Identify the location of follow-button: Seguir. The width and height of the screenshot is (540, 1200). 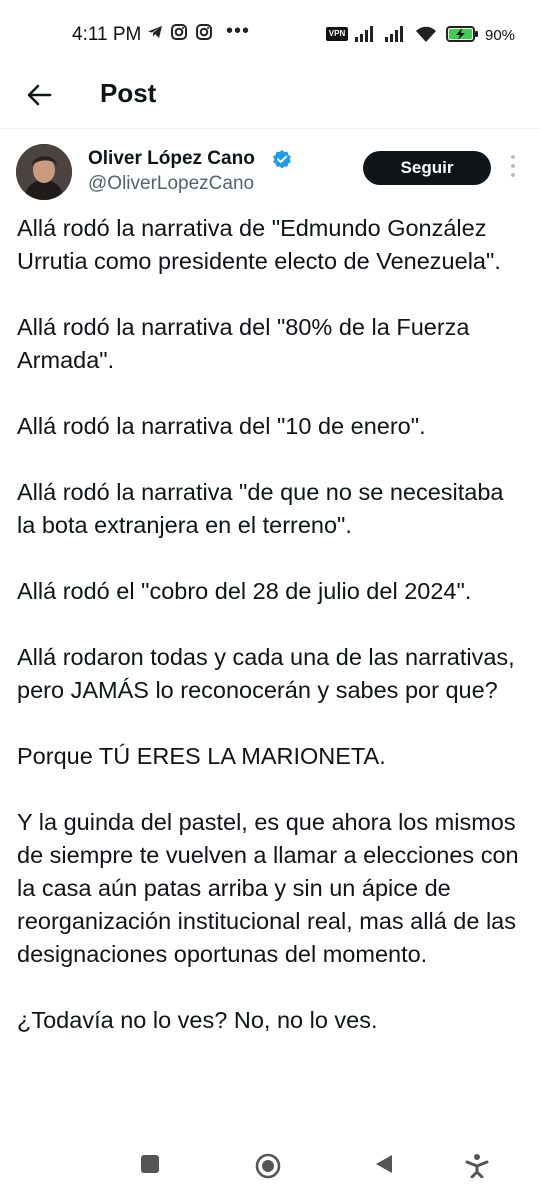
(427, 168).